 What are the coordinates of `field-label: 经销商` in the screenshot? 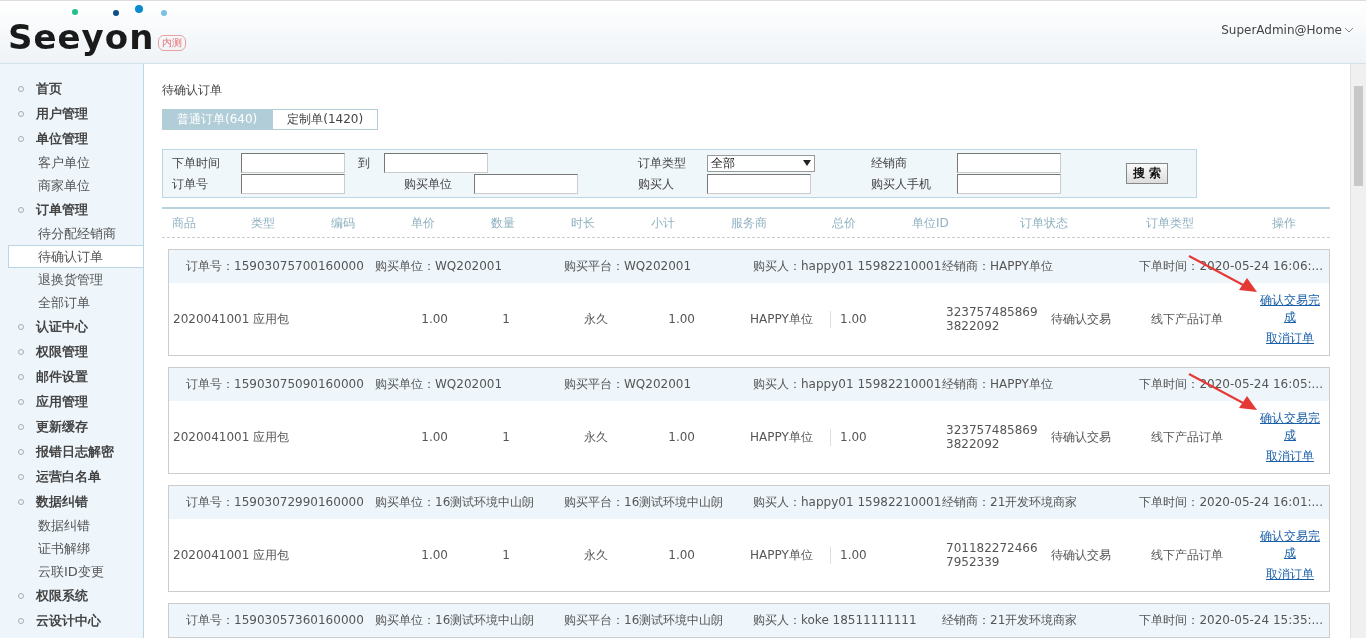 It's located at (889, 163).